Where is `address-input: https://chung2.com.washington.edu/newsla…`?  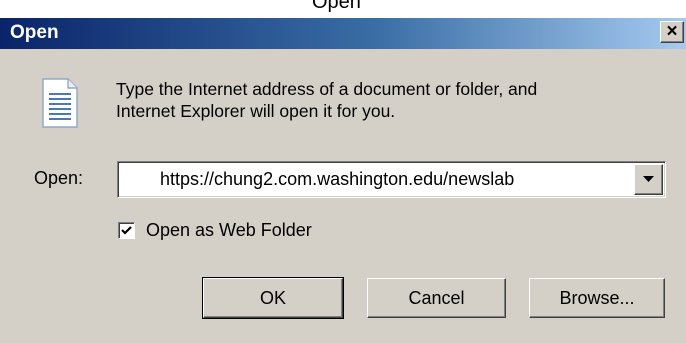 address-input: https://chung2.com.washington.edu/newsla… is located at coordinates (337, 179).